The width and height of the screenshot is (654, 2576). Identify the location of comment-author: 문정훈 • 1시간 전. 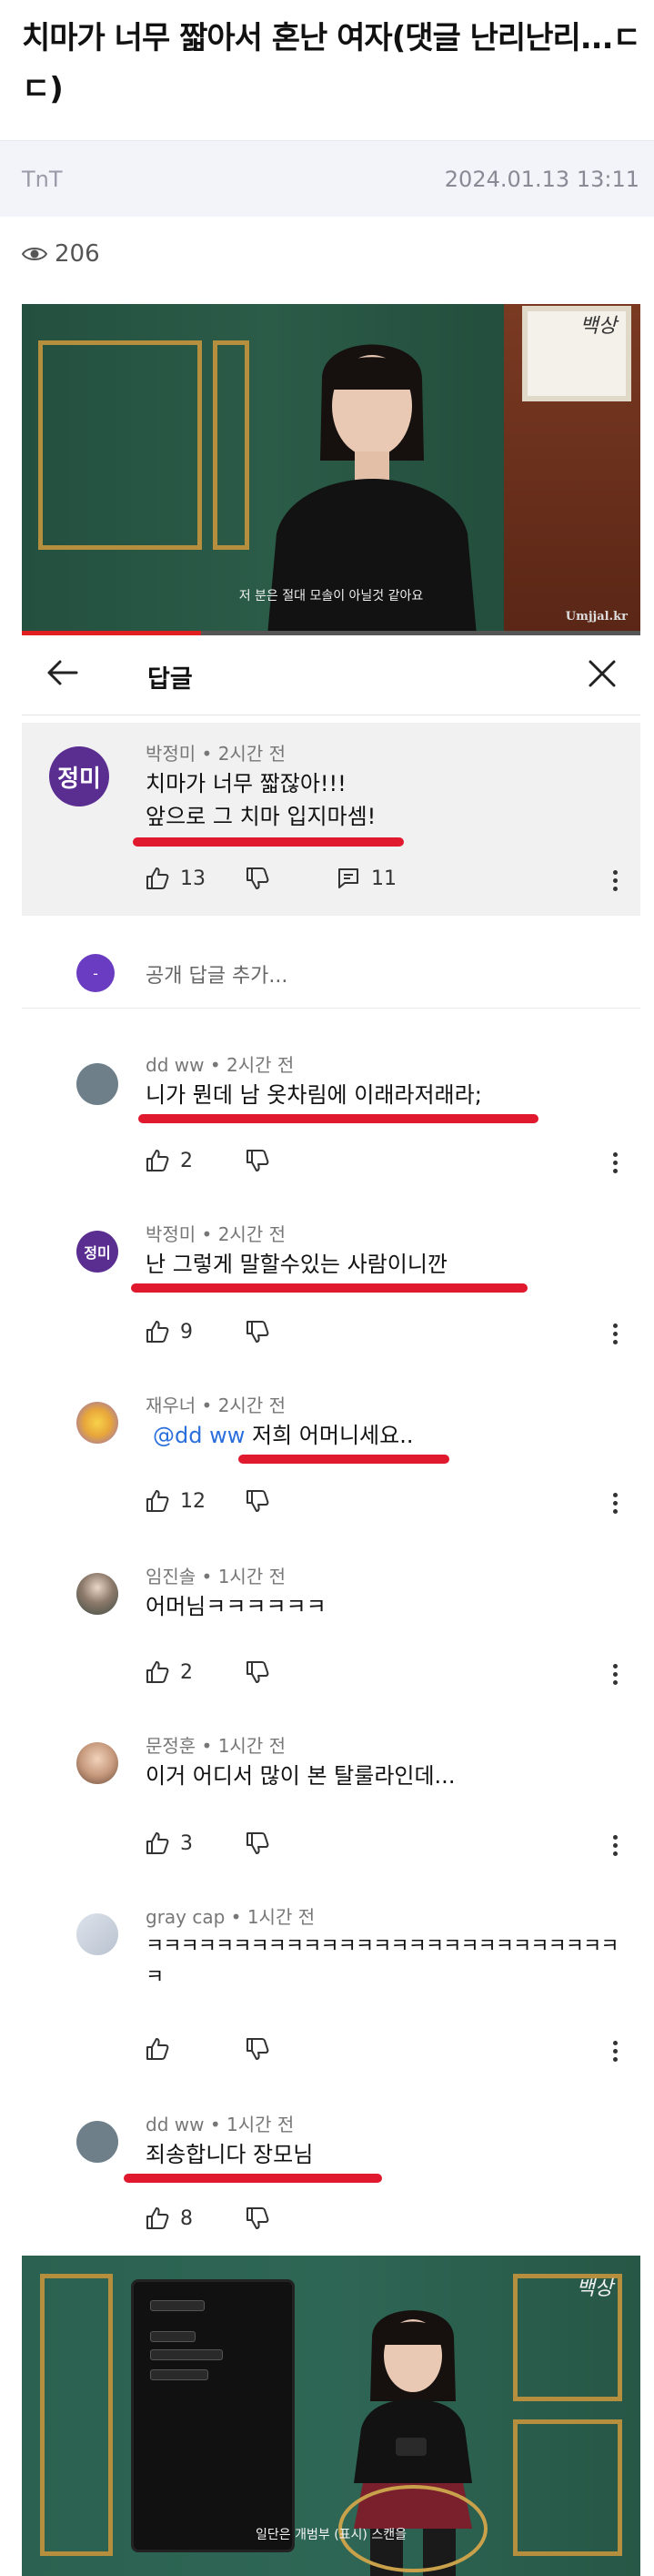
(216, 1744).